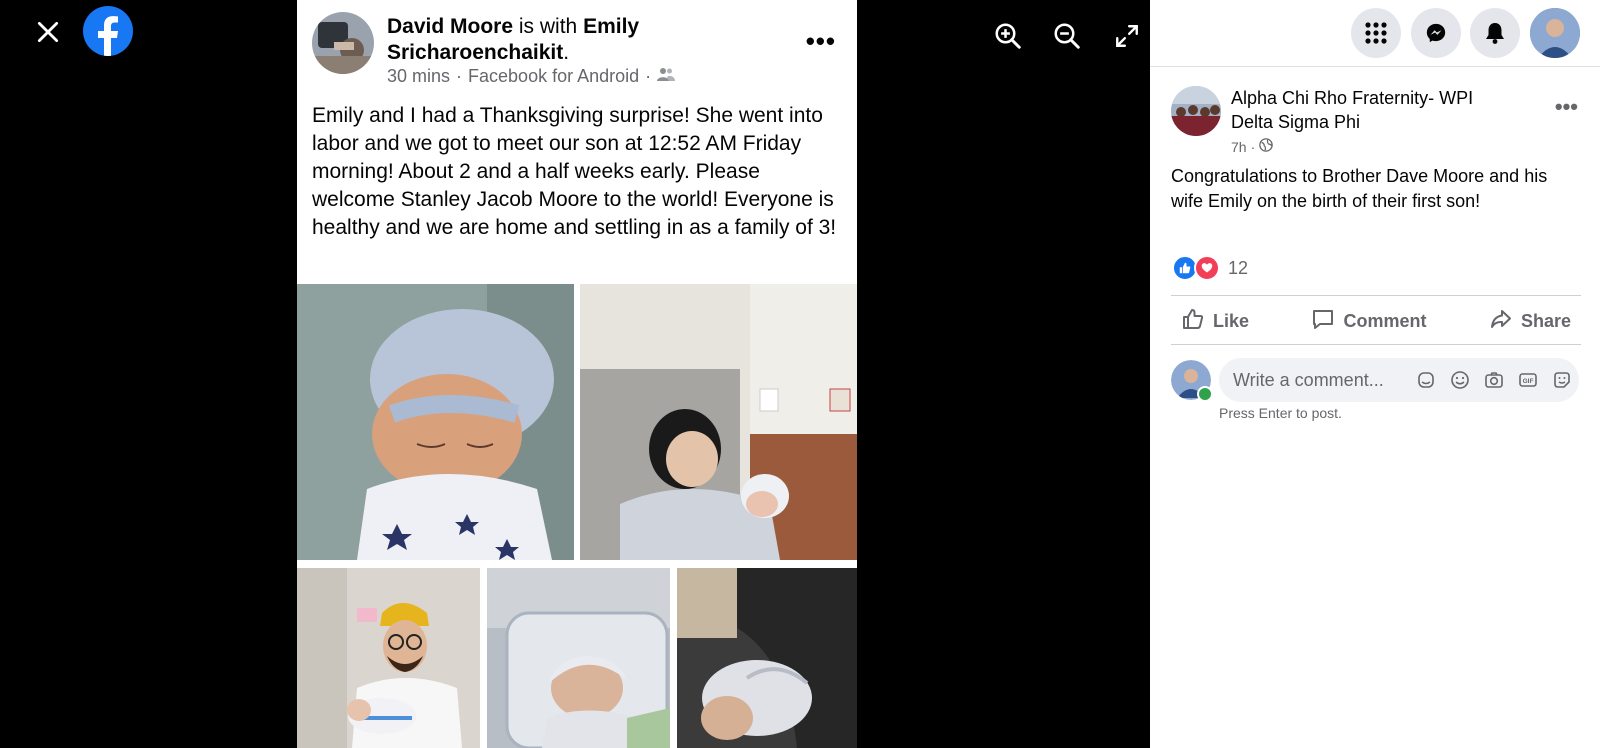 Image resolution: width=1600 pixels, height=748 pixels. What do you see at coordinates (1562, 380) in the screenshot?
I see `sticker-icon` at bounding box center [1562, 380].